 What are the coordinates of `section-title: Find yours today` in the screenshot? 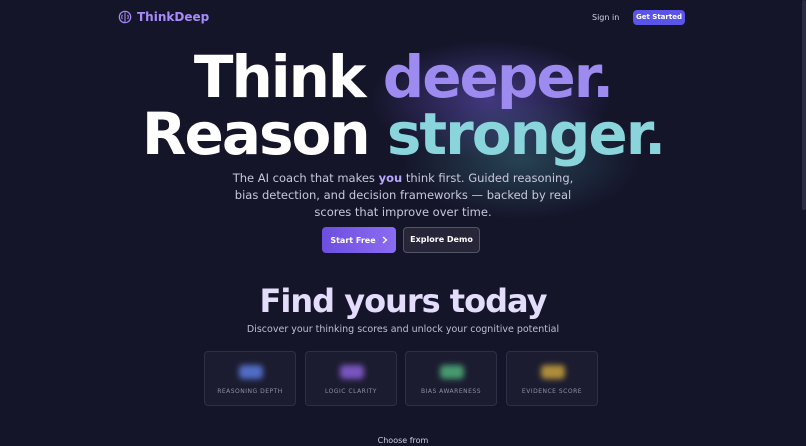 It's located at (403, 301).